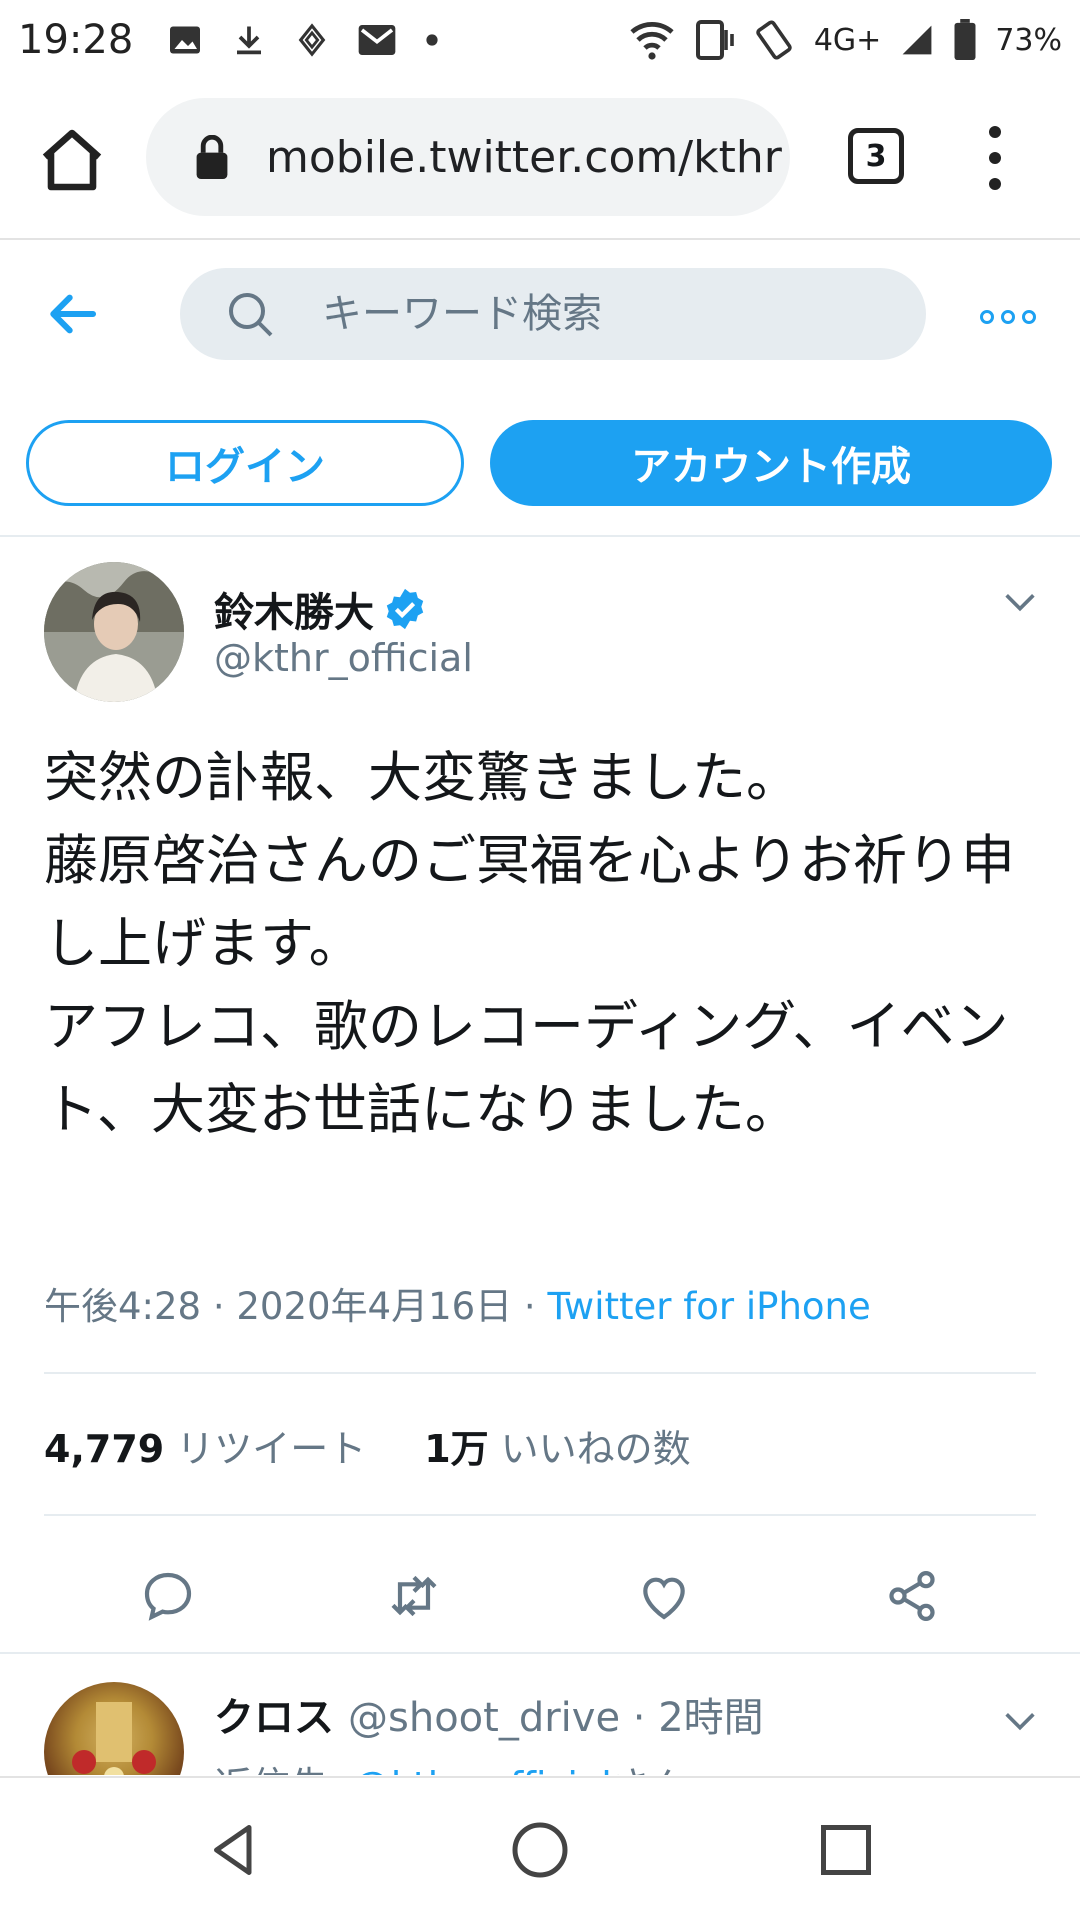 This screenshot has width=1080, height=1920. What do you see at coordinates (771, 463) in the screenshot?
I see `signup-button: アカウント作成` at bounding box center [771, 463].